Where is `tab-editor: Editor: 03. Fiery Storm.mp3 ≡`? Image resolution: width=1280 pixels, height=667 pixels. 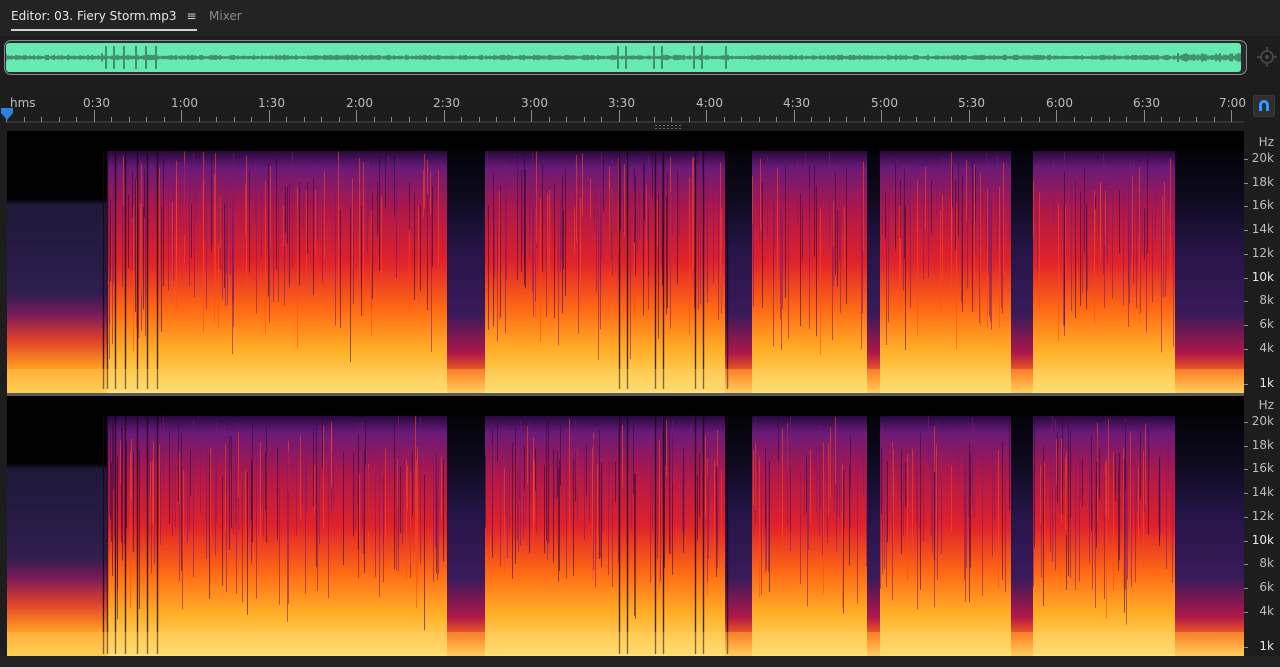 tab-editor: Editor: 03. Fiery Storm.mp3 ≡ is located at coordinates (104, 20).